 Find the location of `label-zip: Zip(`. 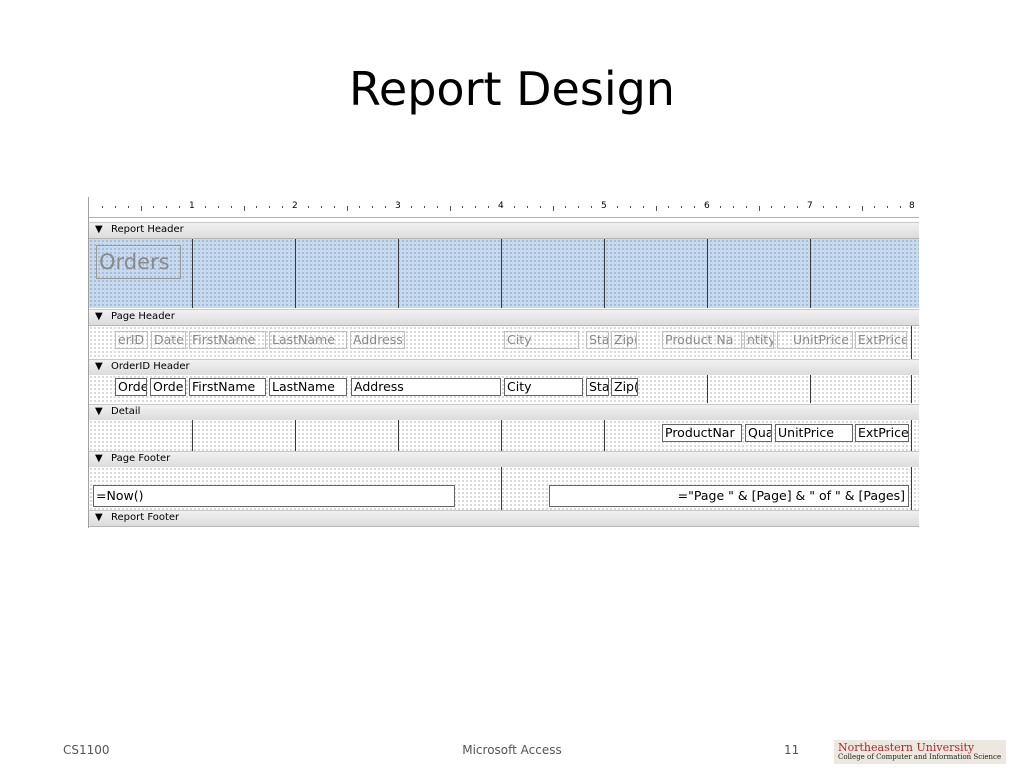

label-zip: Zip( is located at coordinates (624, 340).